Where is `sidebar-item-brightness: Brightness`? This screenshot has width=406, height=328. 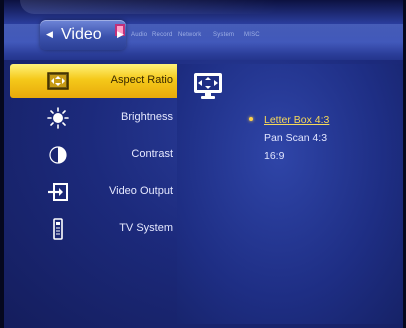 sidebar-item-brightness: Brightness is located at coordinates (93, 118).